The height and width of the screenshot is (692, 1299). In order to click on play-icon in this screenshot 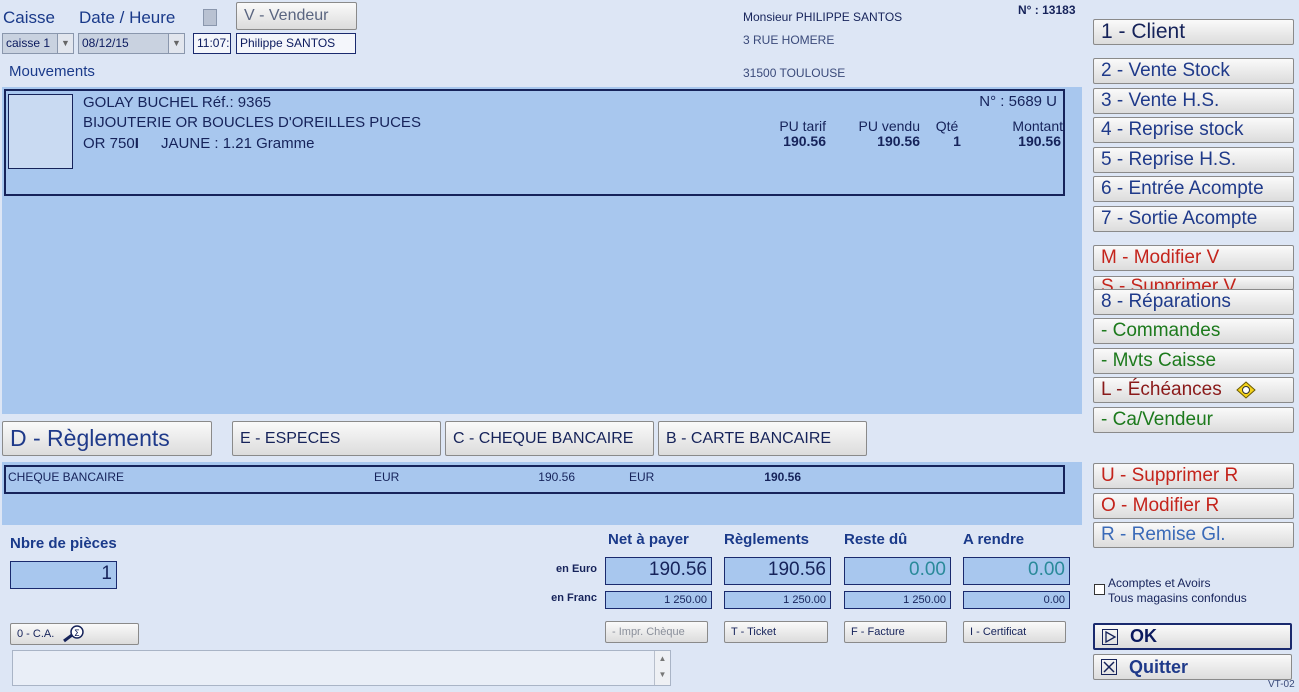, I will do `click(1110, 636)`.